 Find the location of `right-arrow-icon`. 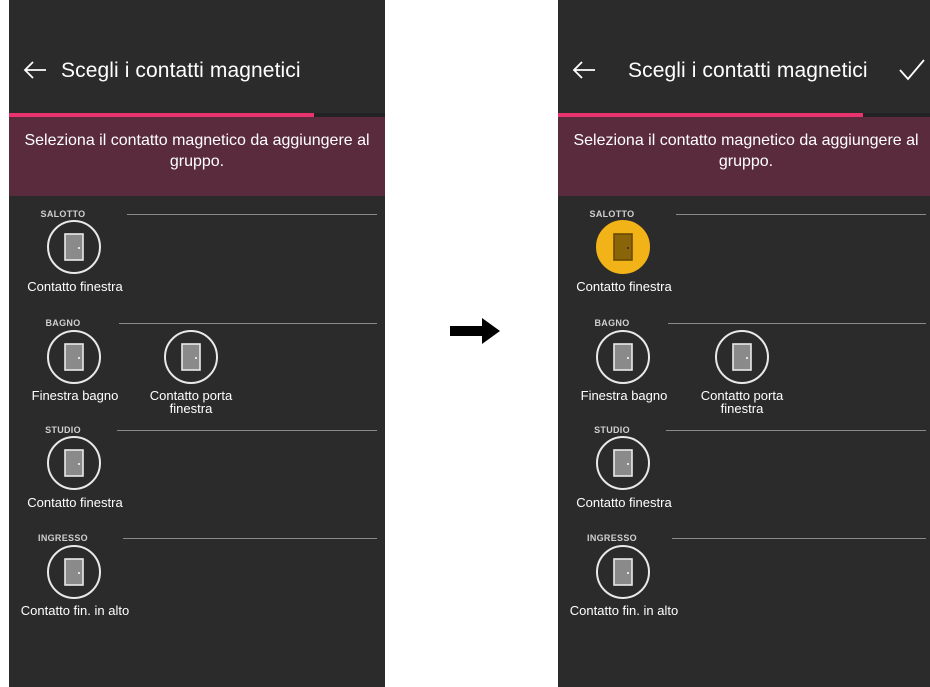

right-arrow-icon is located at coordinates (475, 331).